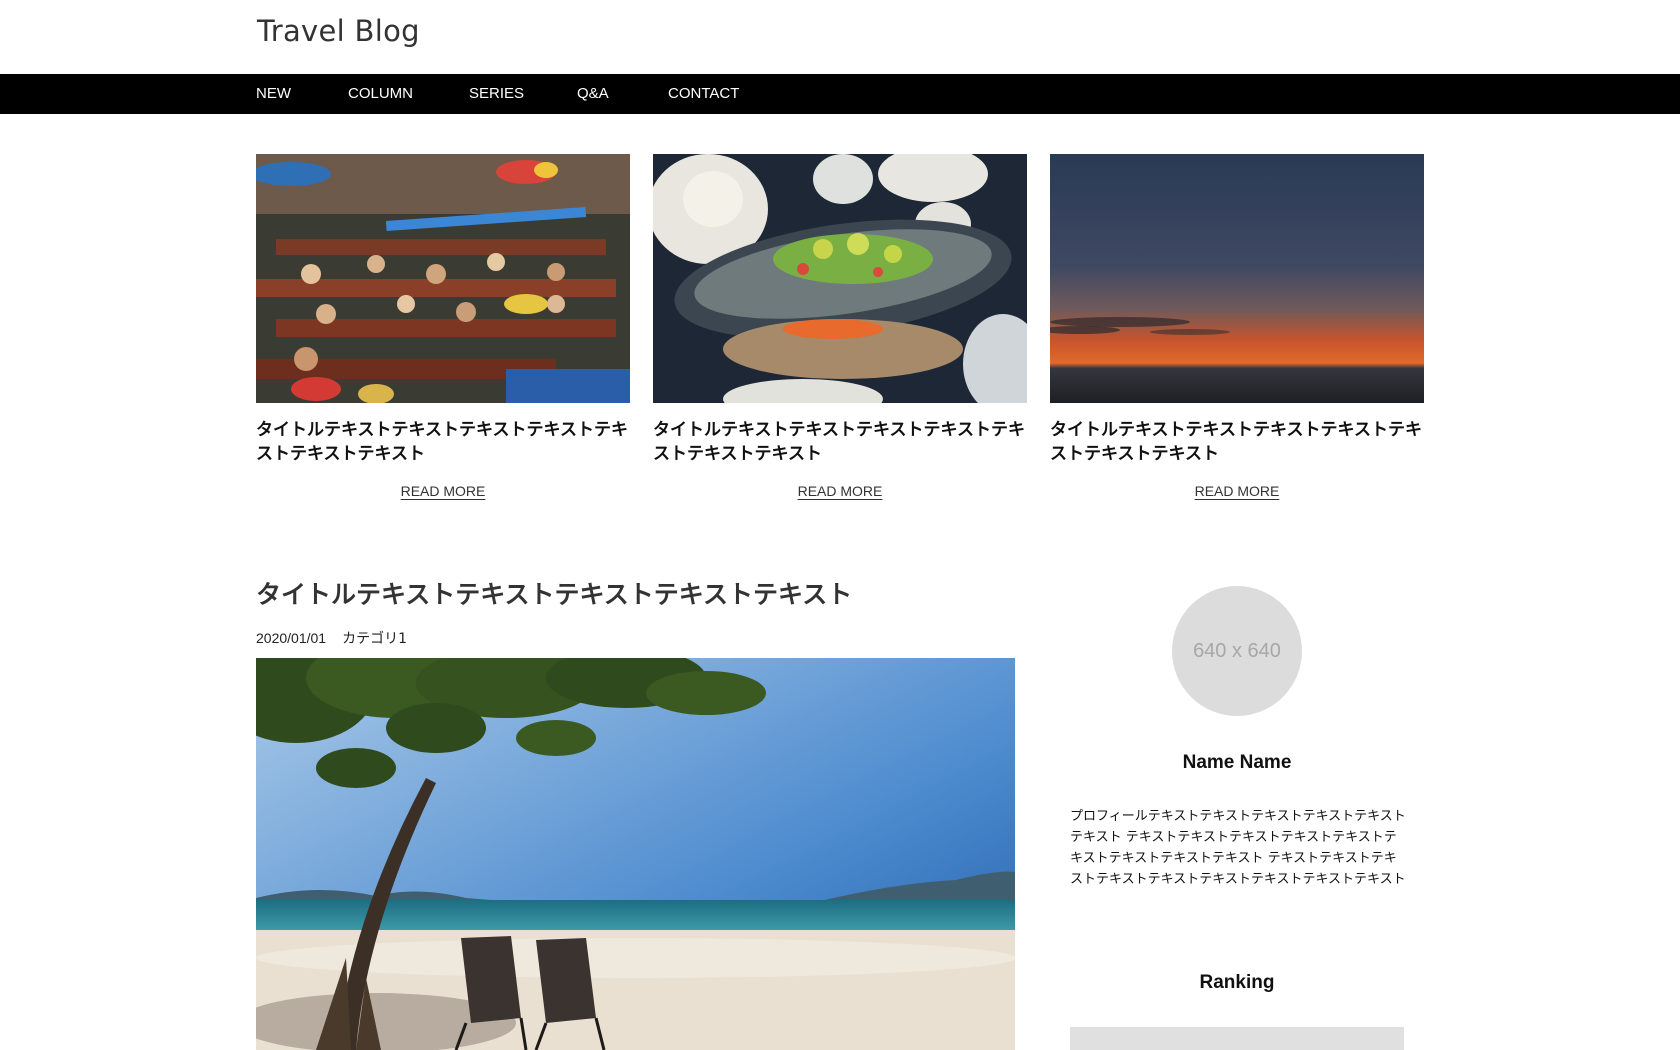 This screenshot has height=1050, width=1680. I want to click on post-title: タイトルテキストテキストテキストテキストテキスト, so click(554, 593).